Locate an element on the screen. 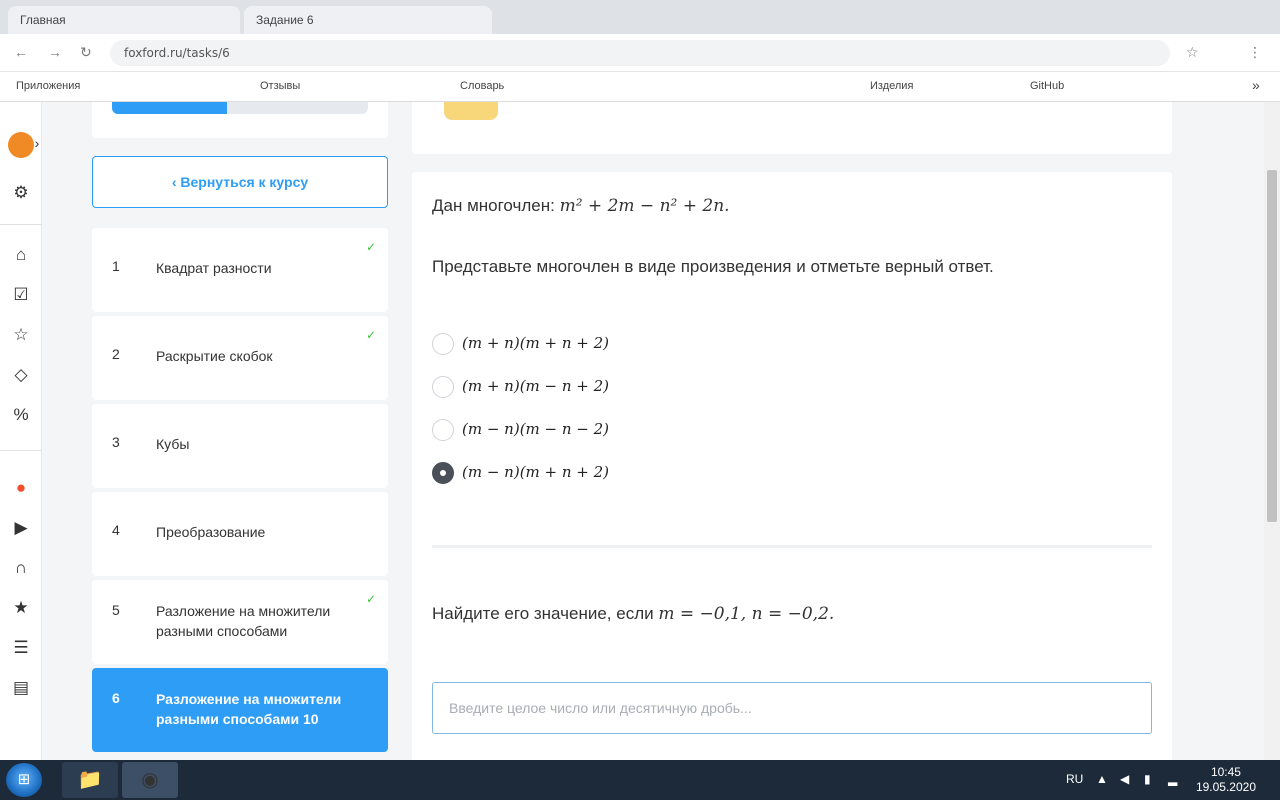  lesson-number: 3 is located at coordinates (116, 442).